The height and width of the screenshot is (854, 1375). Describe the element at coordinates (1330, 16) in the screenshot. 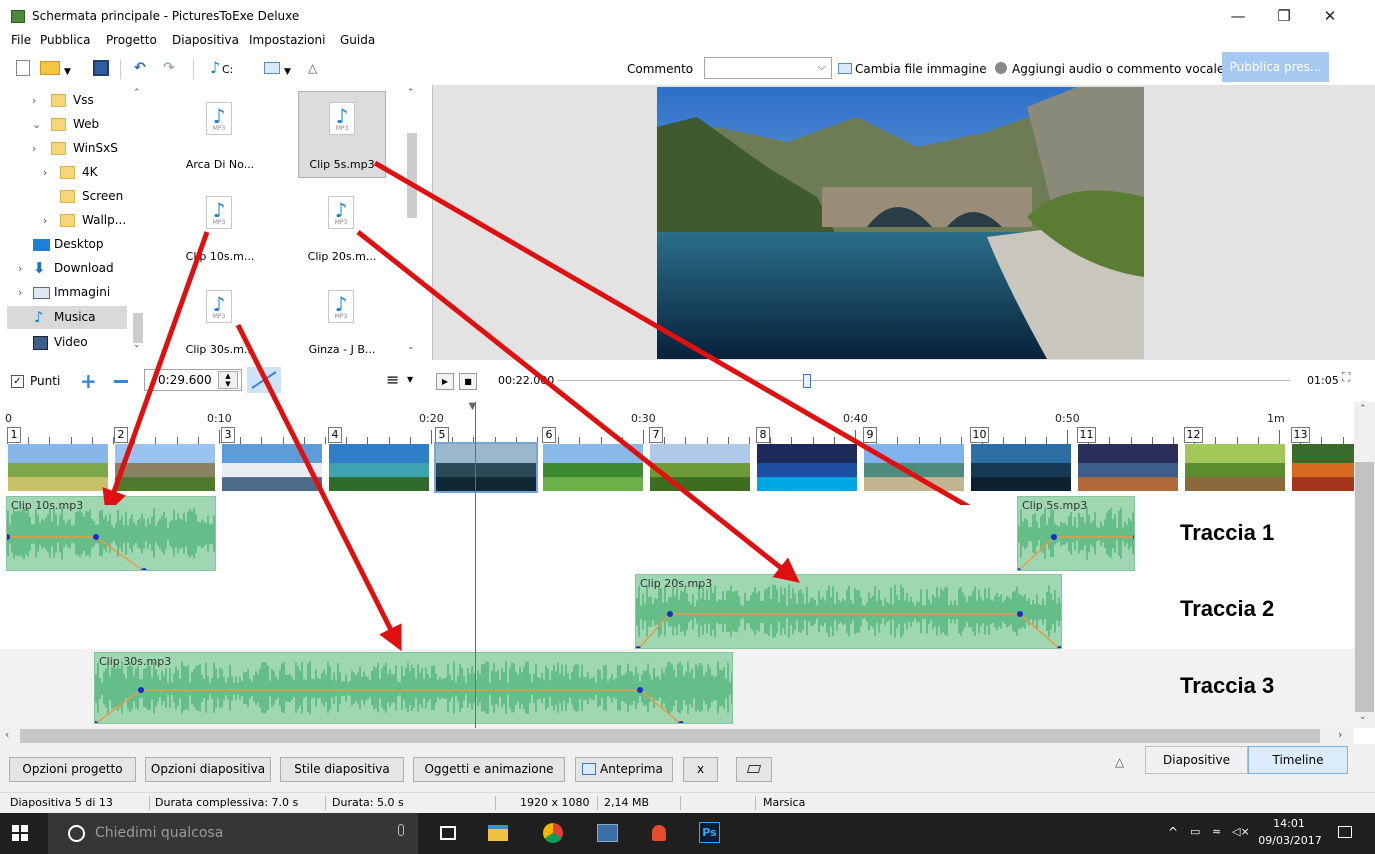

I see `close-icon: ✕` at that location.